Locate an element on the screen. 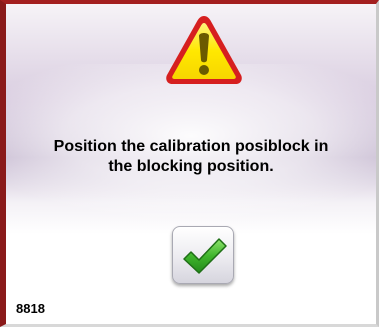 This screenshot has width=379, height=327. confirm-button is located at coordinates (203, 255).